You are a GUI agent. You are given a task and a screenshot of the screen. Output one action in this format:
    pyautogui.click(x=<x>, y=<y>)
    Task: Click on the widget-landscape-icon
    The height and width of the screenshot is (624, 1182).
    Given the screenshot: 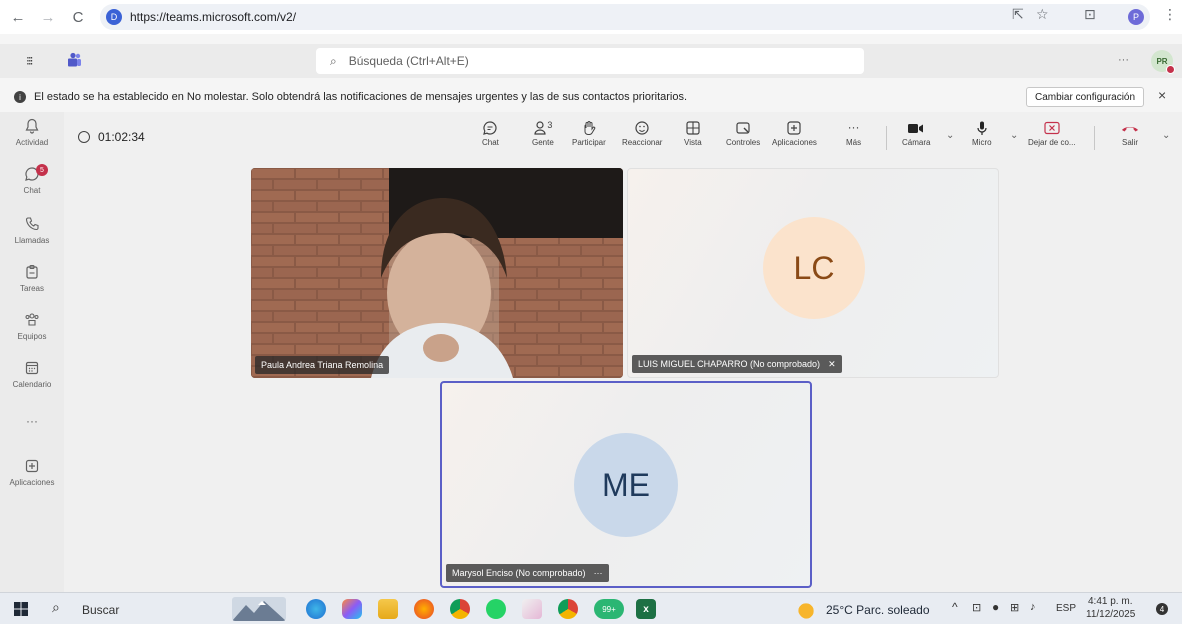 What is the action you would take?
    pyautogui.click(x=259, y=609)
    